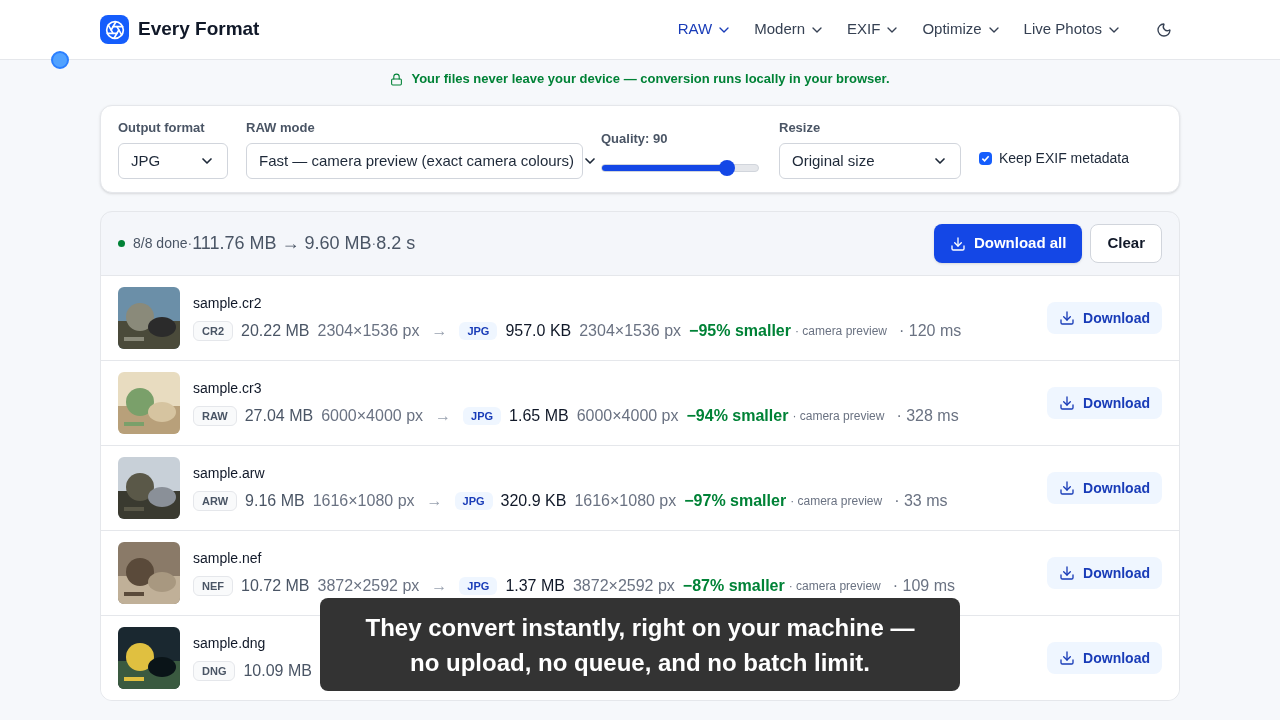 The width and height of the screenshot is (1280, 720). I want to click on field-label: Resize, so click(800, 127).